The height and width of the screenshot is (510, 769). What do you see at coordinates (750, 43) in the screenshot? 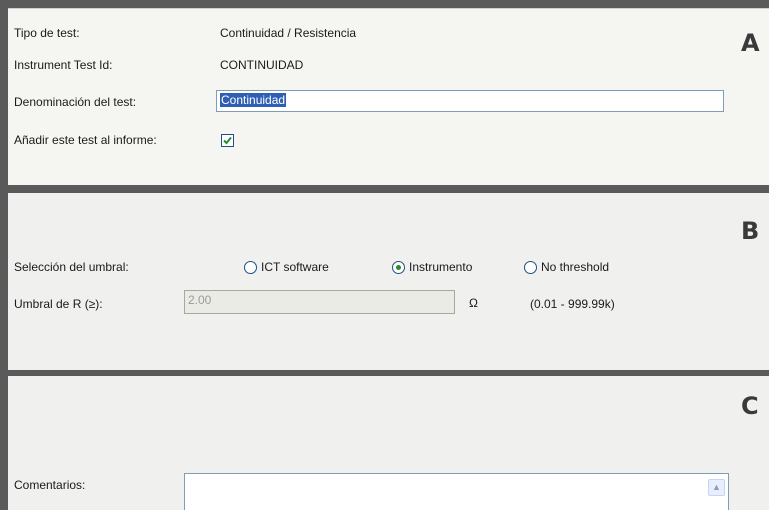
I see `section-a-letter: A` at bounding box center [750, 43].